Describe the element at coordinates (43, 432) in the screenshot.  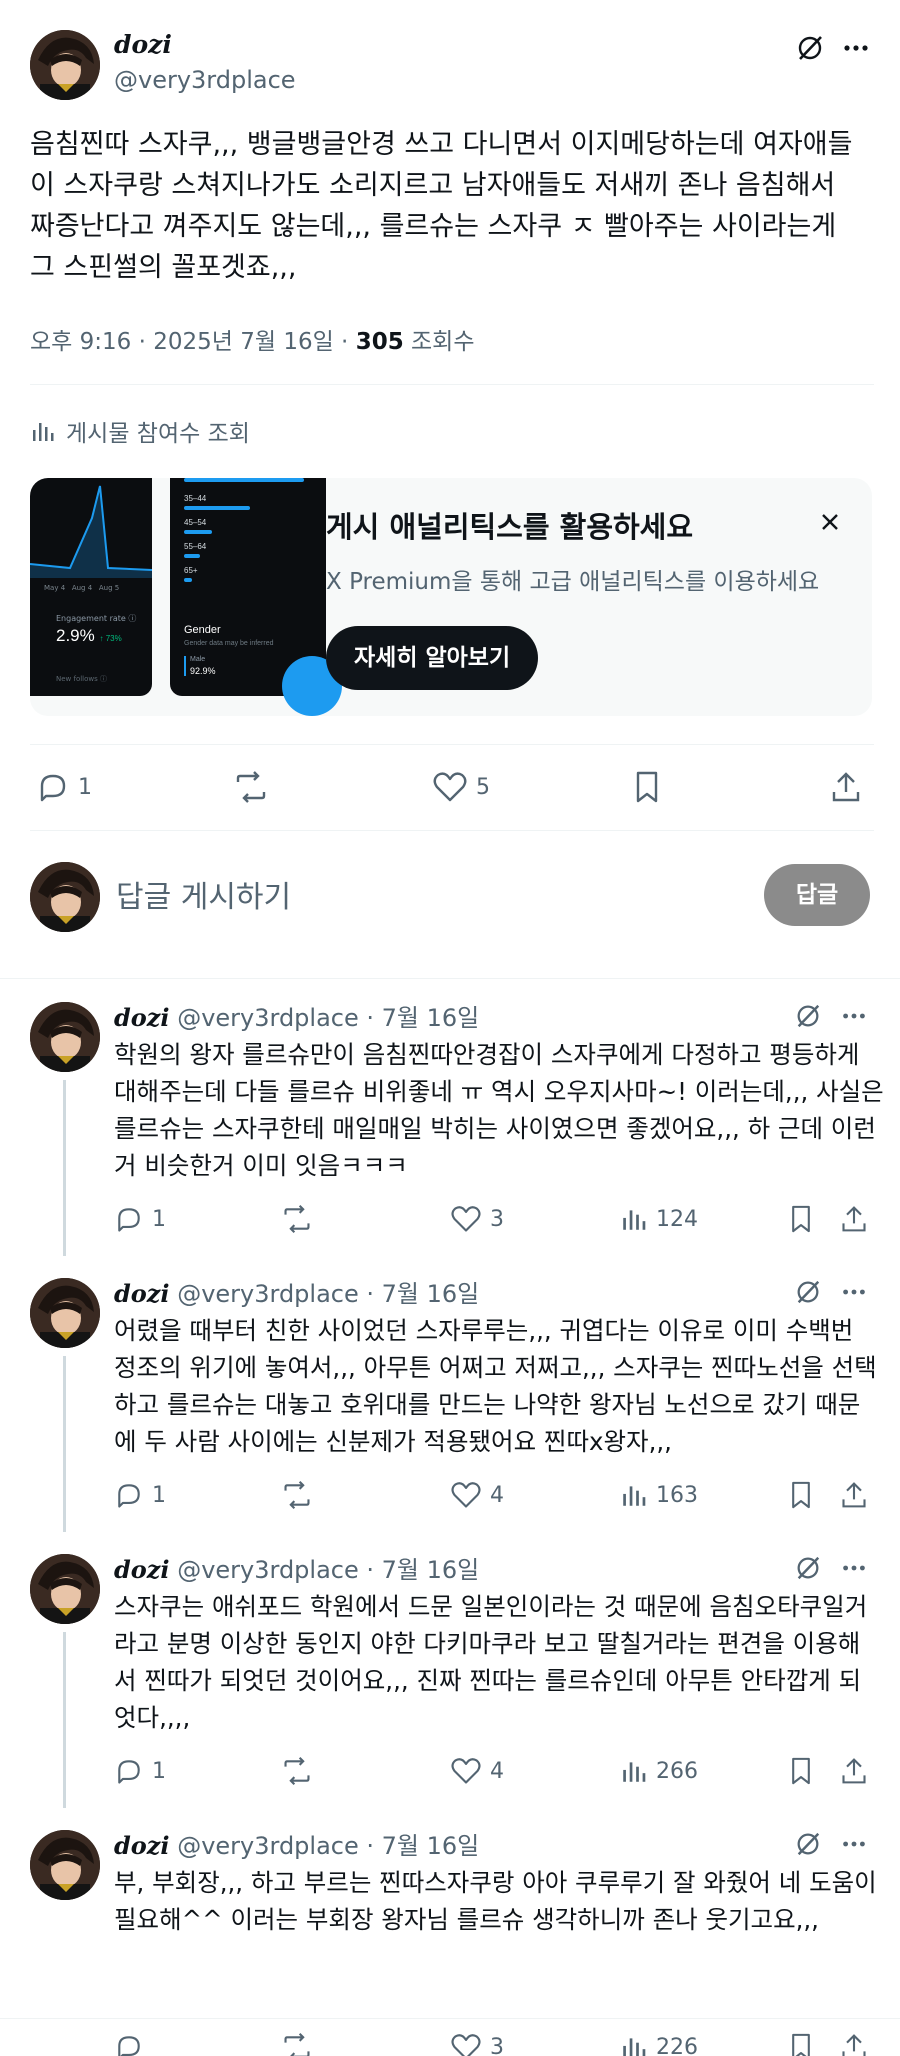
I see `analytics-icon` at that location.